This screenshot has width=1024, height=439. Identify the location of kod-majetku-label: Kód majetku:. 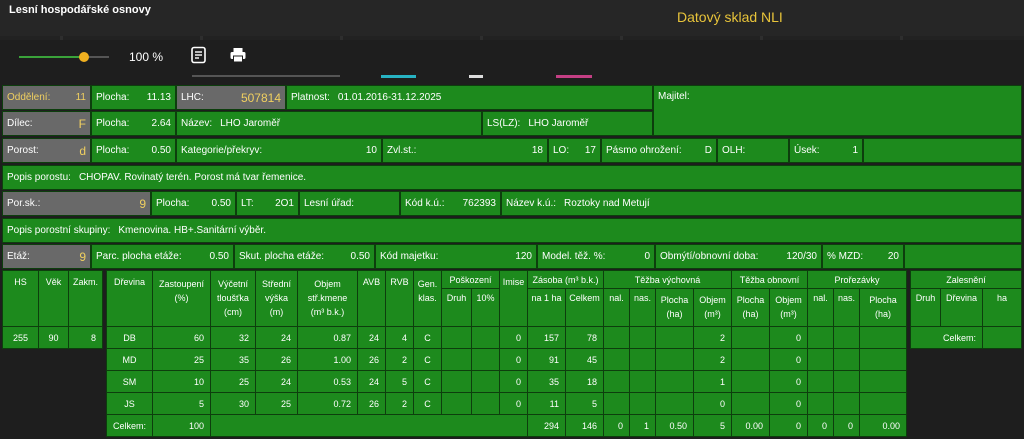
(409, 256).